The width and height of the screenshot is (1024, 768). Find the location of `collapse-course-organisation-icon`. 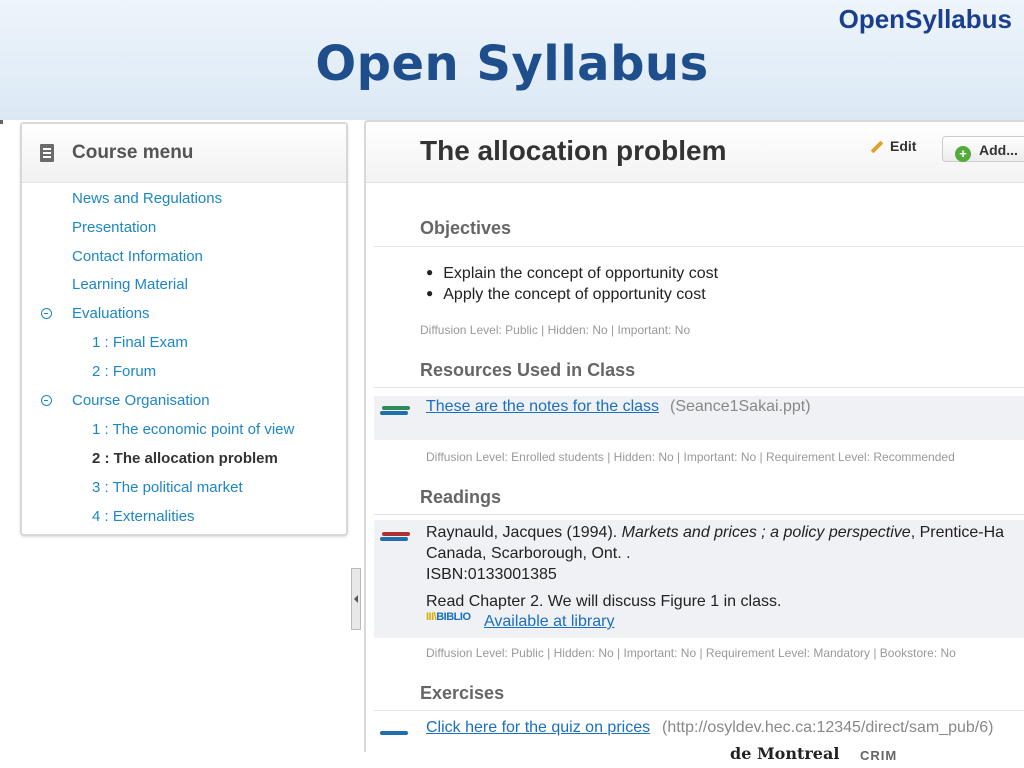

collapse-course-organisation-icon is located at coordinates (46, 400).